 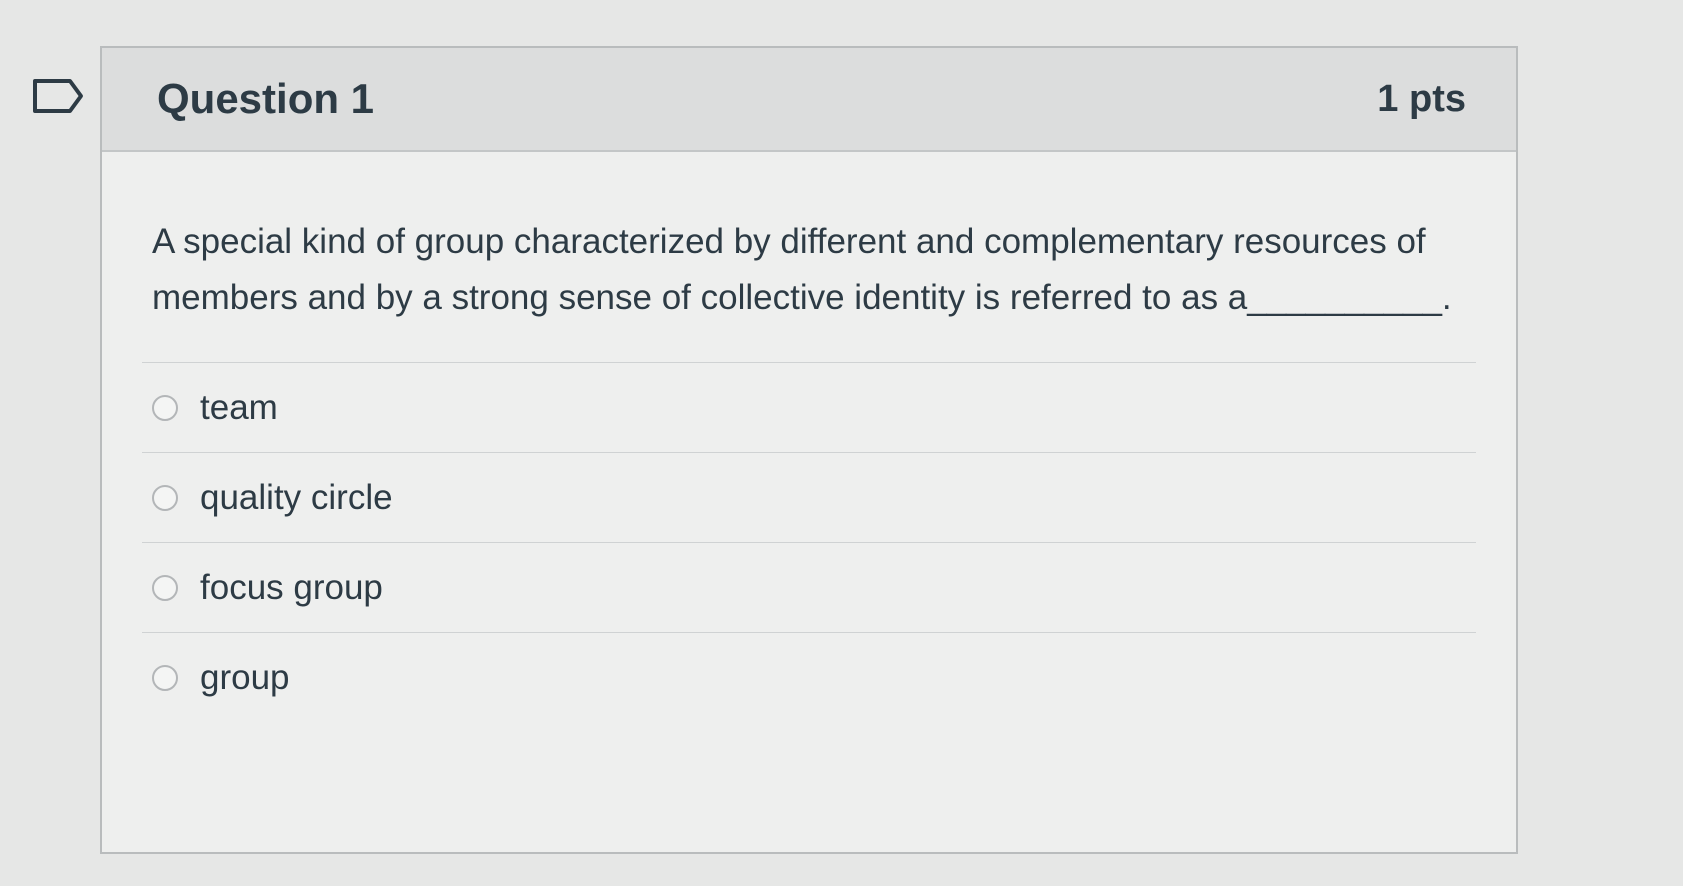 I want to click on answer-option-quality-circle: quality circle, so click(x=809, y=498).